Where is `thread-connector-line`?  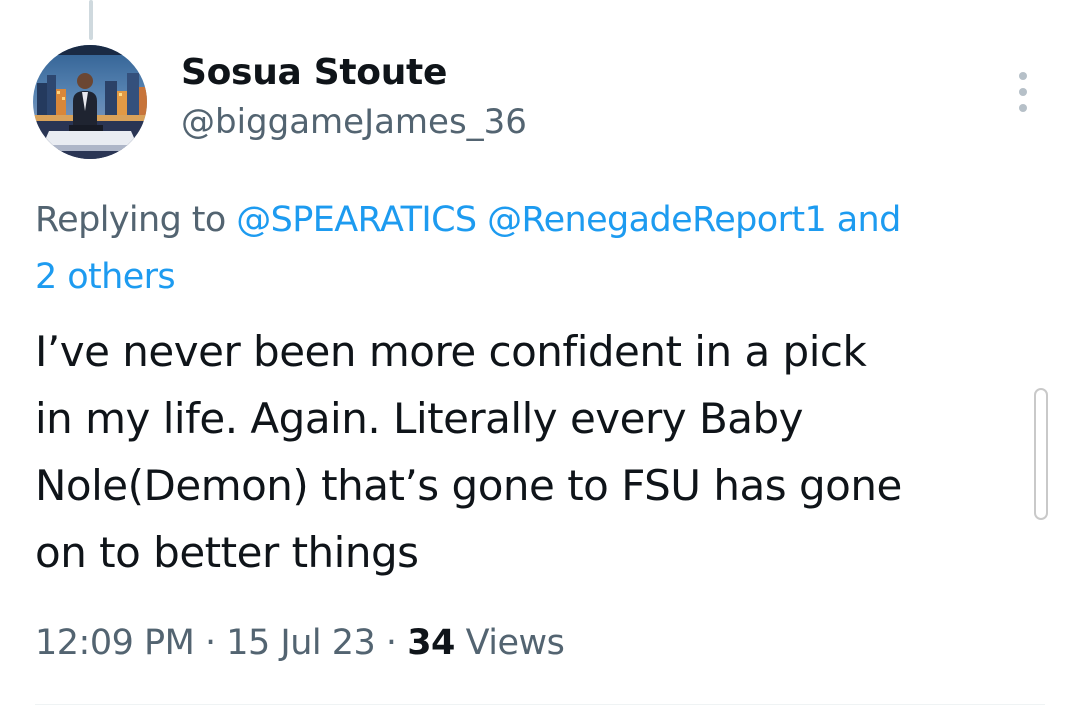 thread-connector-line is located at coordinates (91, 20).